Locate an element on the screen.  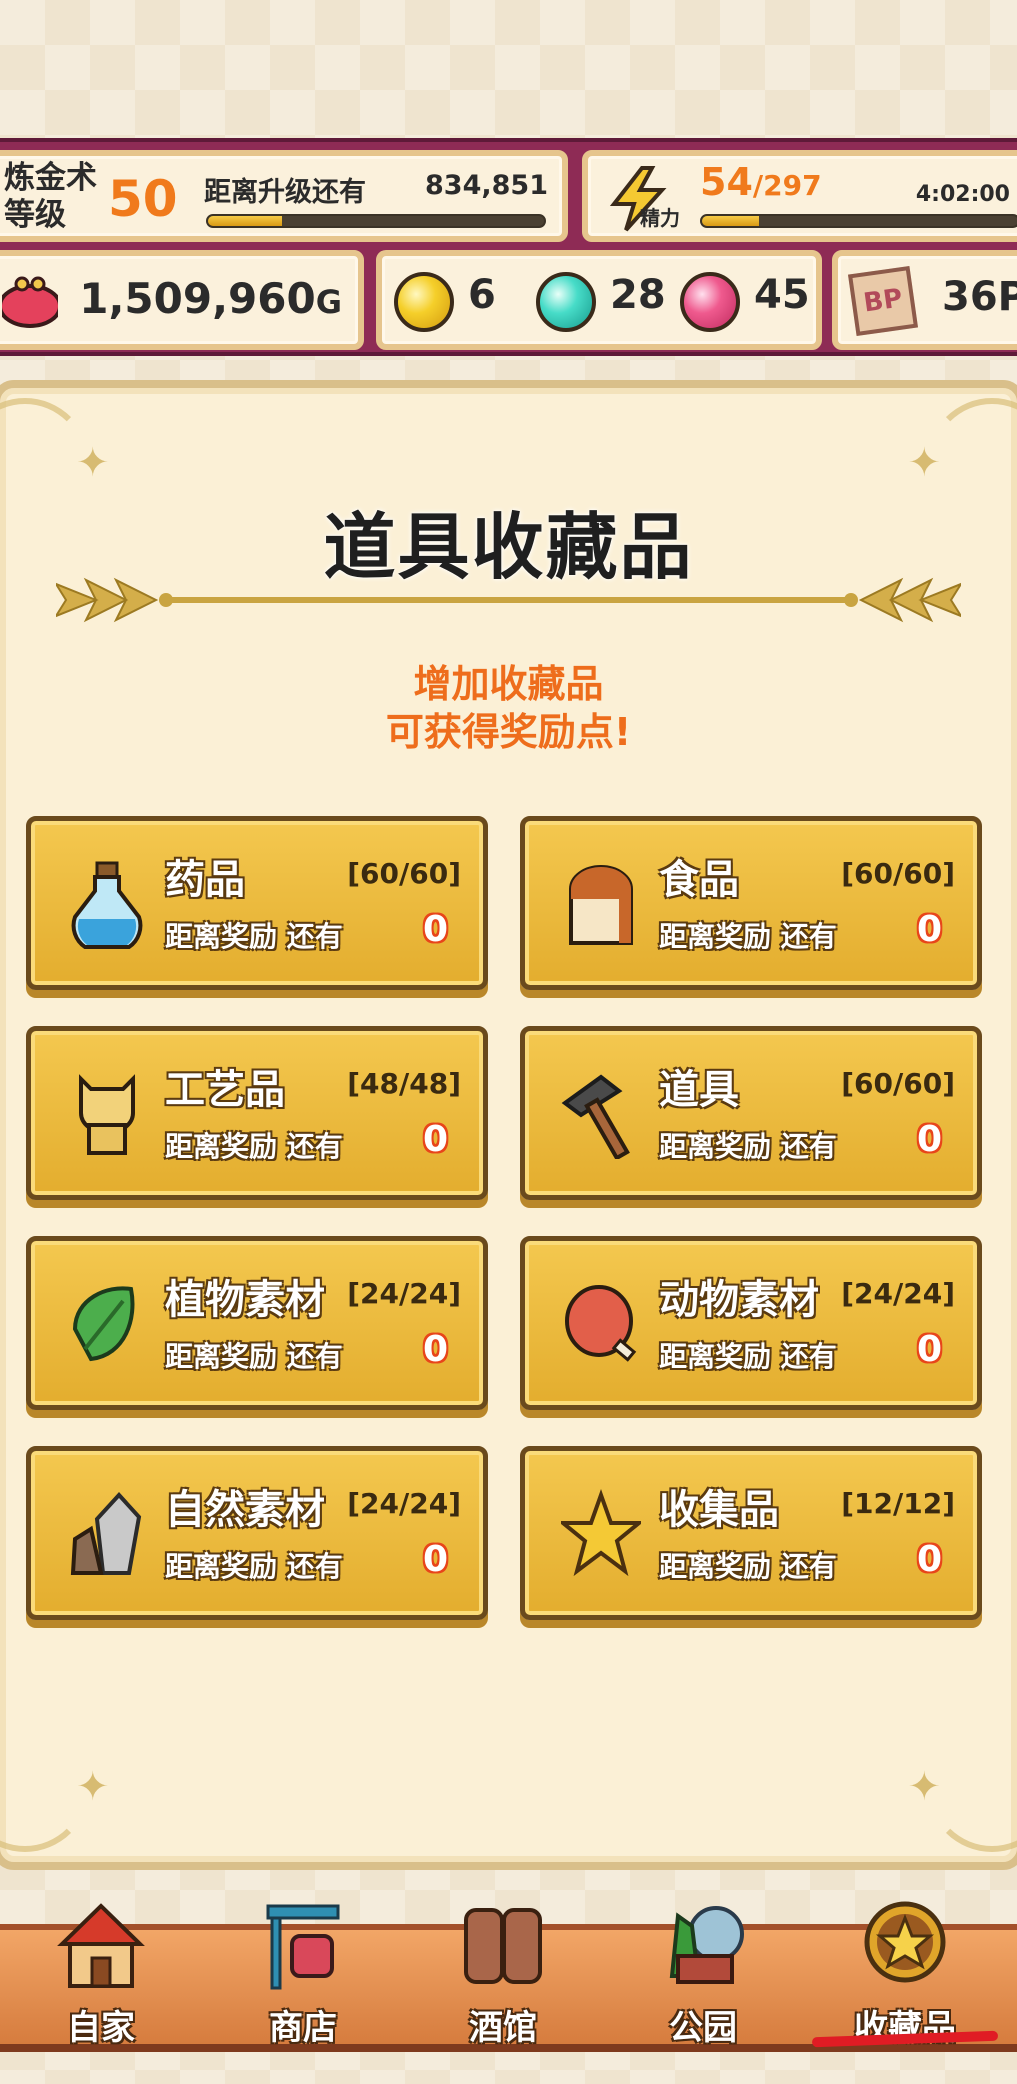
reward-hint-line2: 可获得奖励点! is located at coordinates (508, 732).